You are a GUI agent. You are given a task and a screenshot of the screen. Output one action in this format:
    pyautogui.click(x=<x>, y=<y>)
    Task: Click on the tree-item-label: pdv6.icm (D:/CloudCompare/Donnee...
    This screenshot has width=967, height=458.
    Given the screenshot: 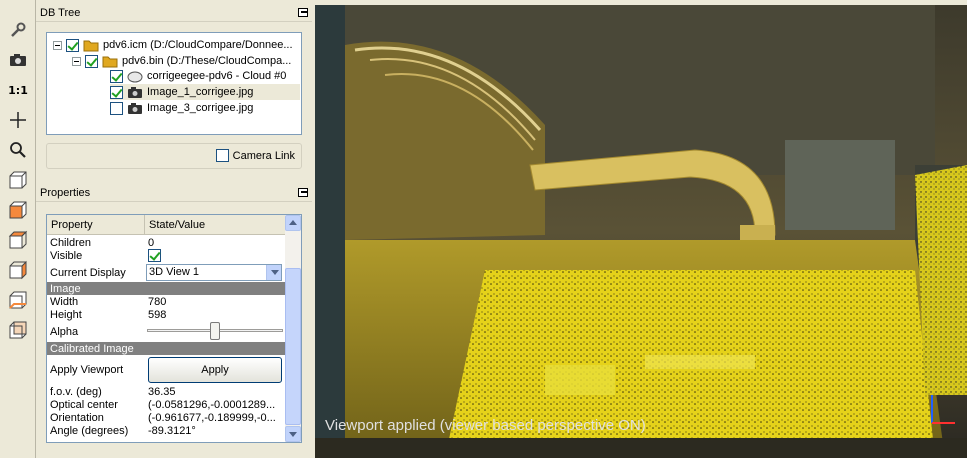 What is the action you would take?
    pyautogui.click(x=198, y=45)
    